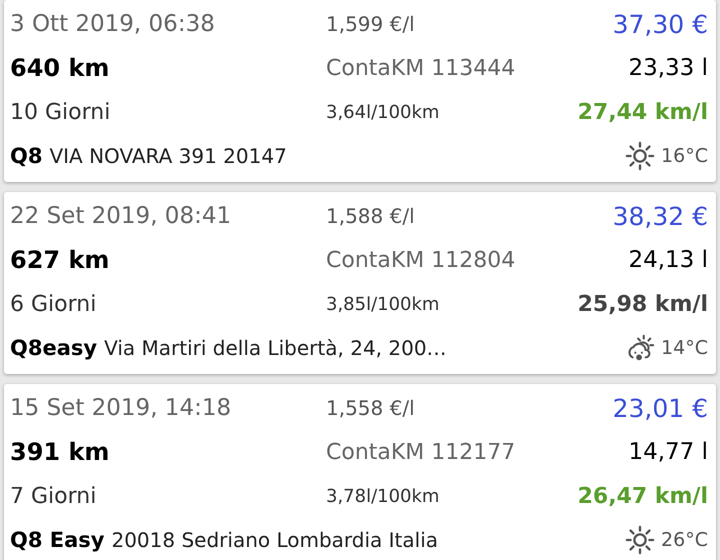 The image size is (720, 560). What do you see at coordinates (660, 216) in the screenshot?
I see `total-cost: 38,32 €` at bounding box center [660, 216].